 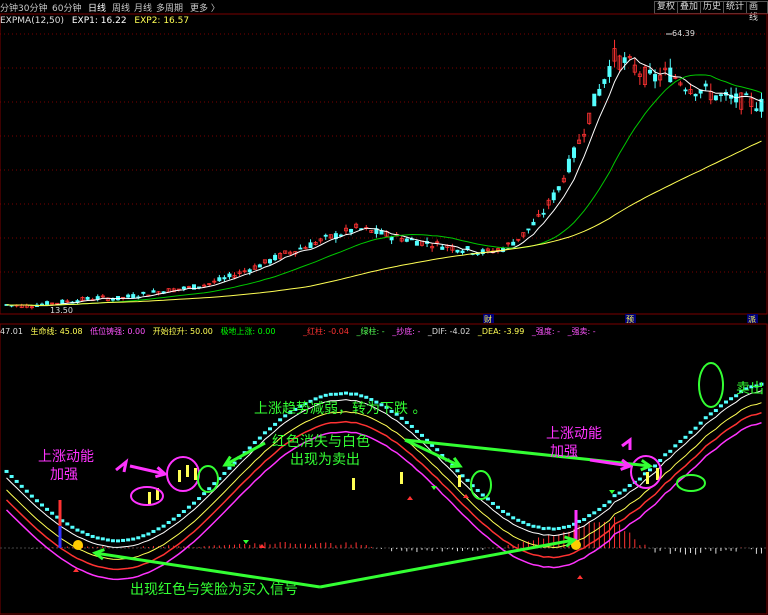 I want to click on annotation-up-strong-2-line2: 加强, so click(x=564, y=452).